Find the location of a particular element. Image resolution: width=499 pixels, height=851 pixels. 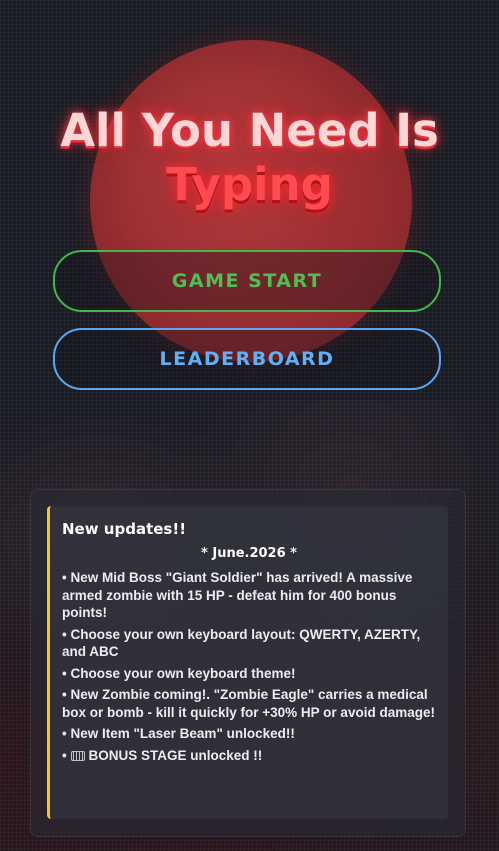

game-title-line1: All You Need Is is located at coordinates (249, 130).